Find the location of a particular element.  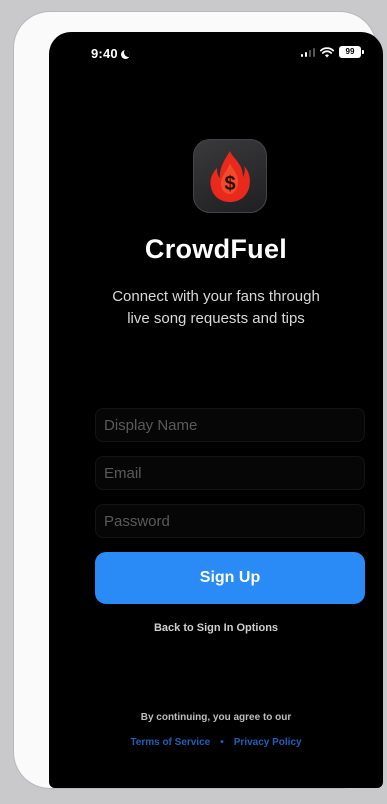

email-field is located at coordinates (230, 473).